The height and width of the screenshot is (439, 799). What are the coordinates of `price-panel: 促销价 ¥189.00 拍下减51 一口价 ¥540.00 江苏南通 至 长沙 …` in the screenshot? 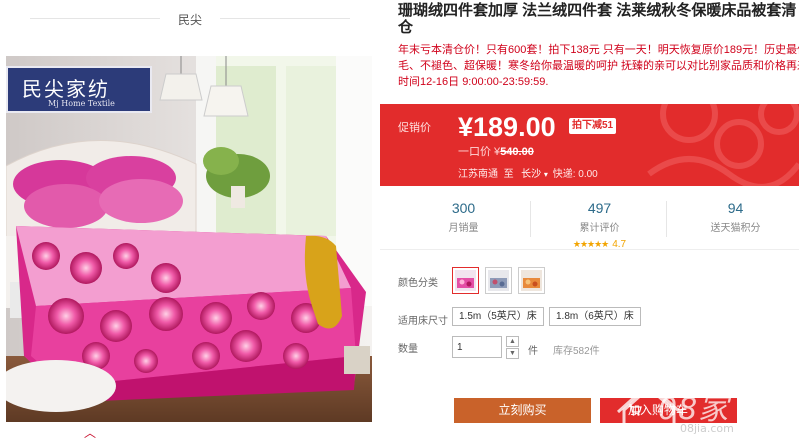 It's located at (589, 145).